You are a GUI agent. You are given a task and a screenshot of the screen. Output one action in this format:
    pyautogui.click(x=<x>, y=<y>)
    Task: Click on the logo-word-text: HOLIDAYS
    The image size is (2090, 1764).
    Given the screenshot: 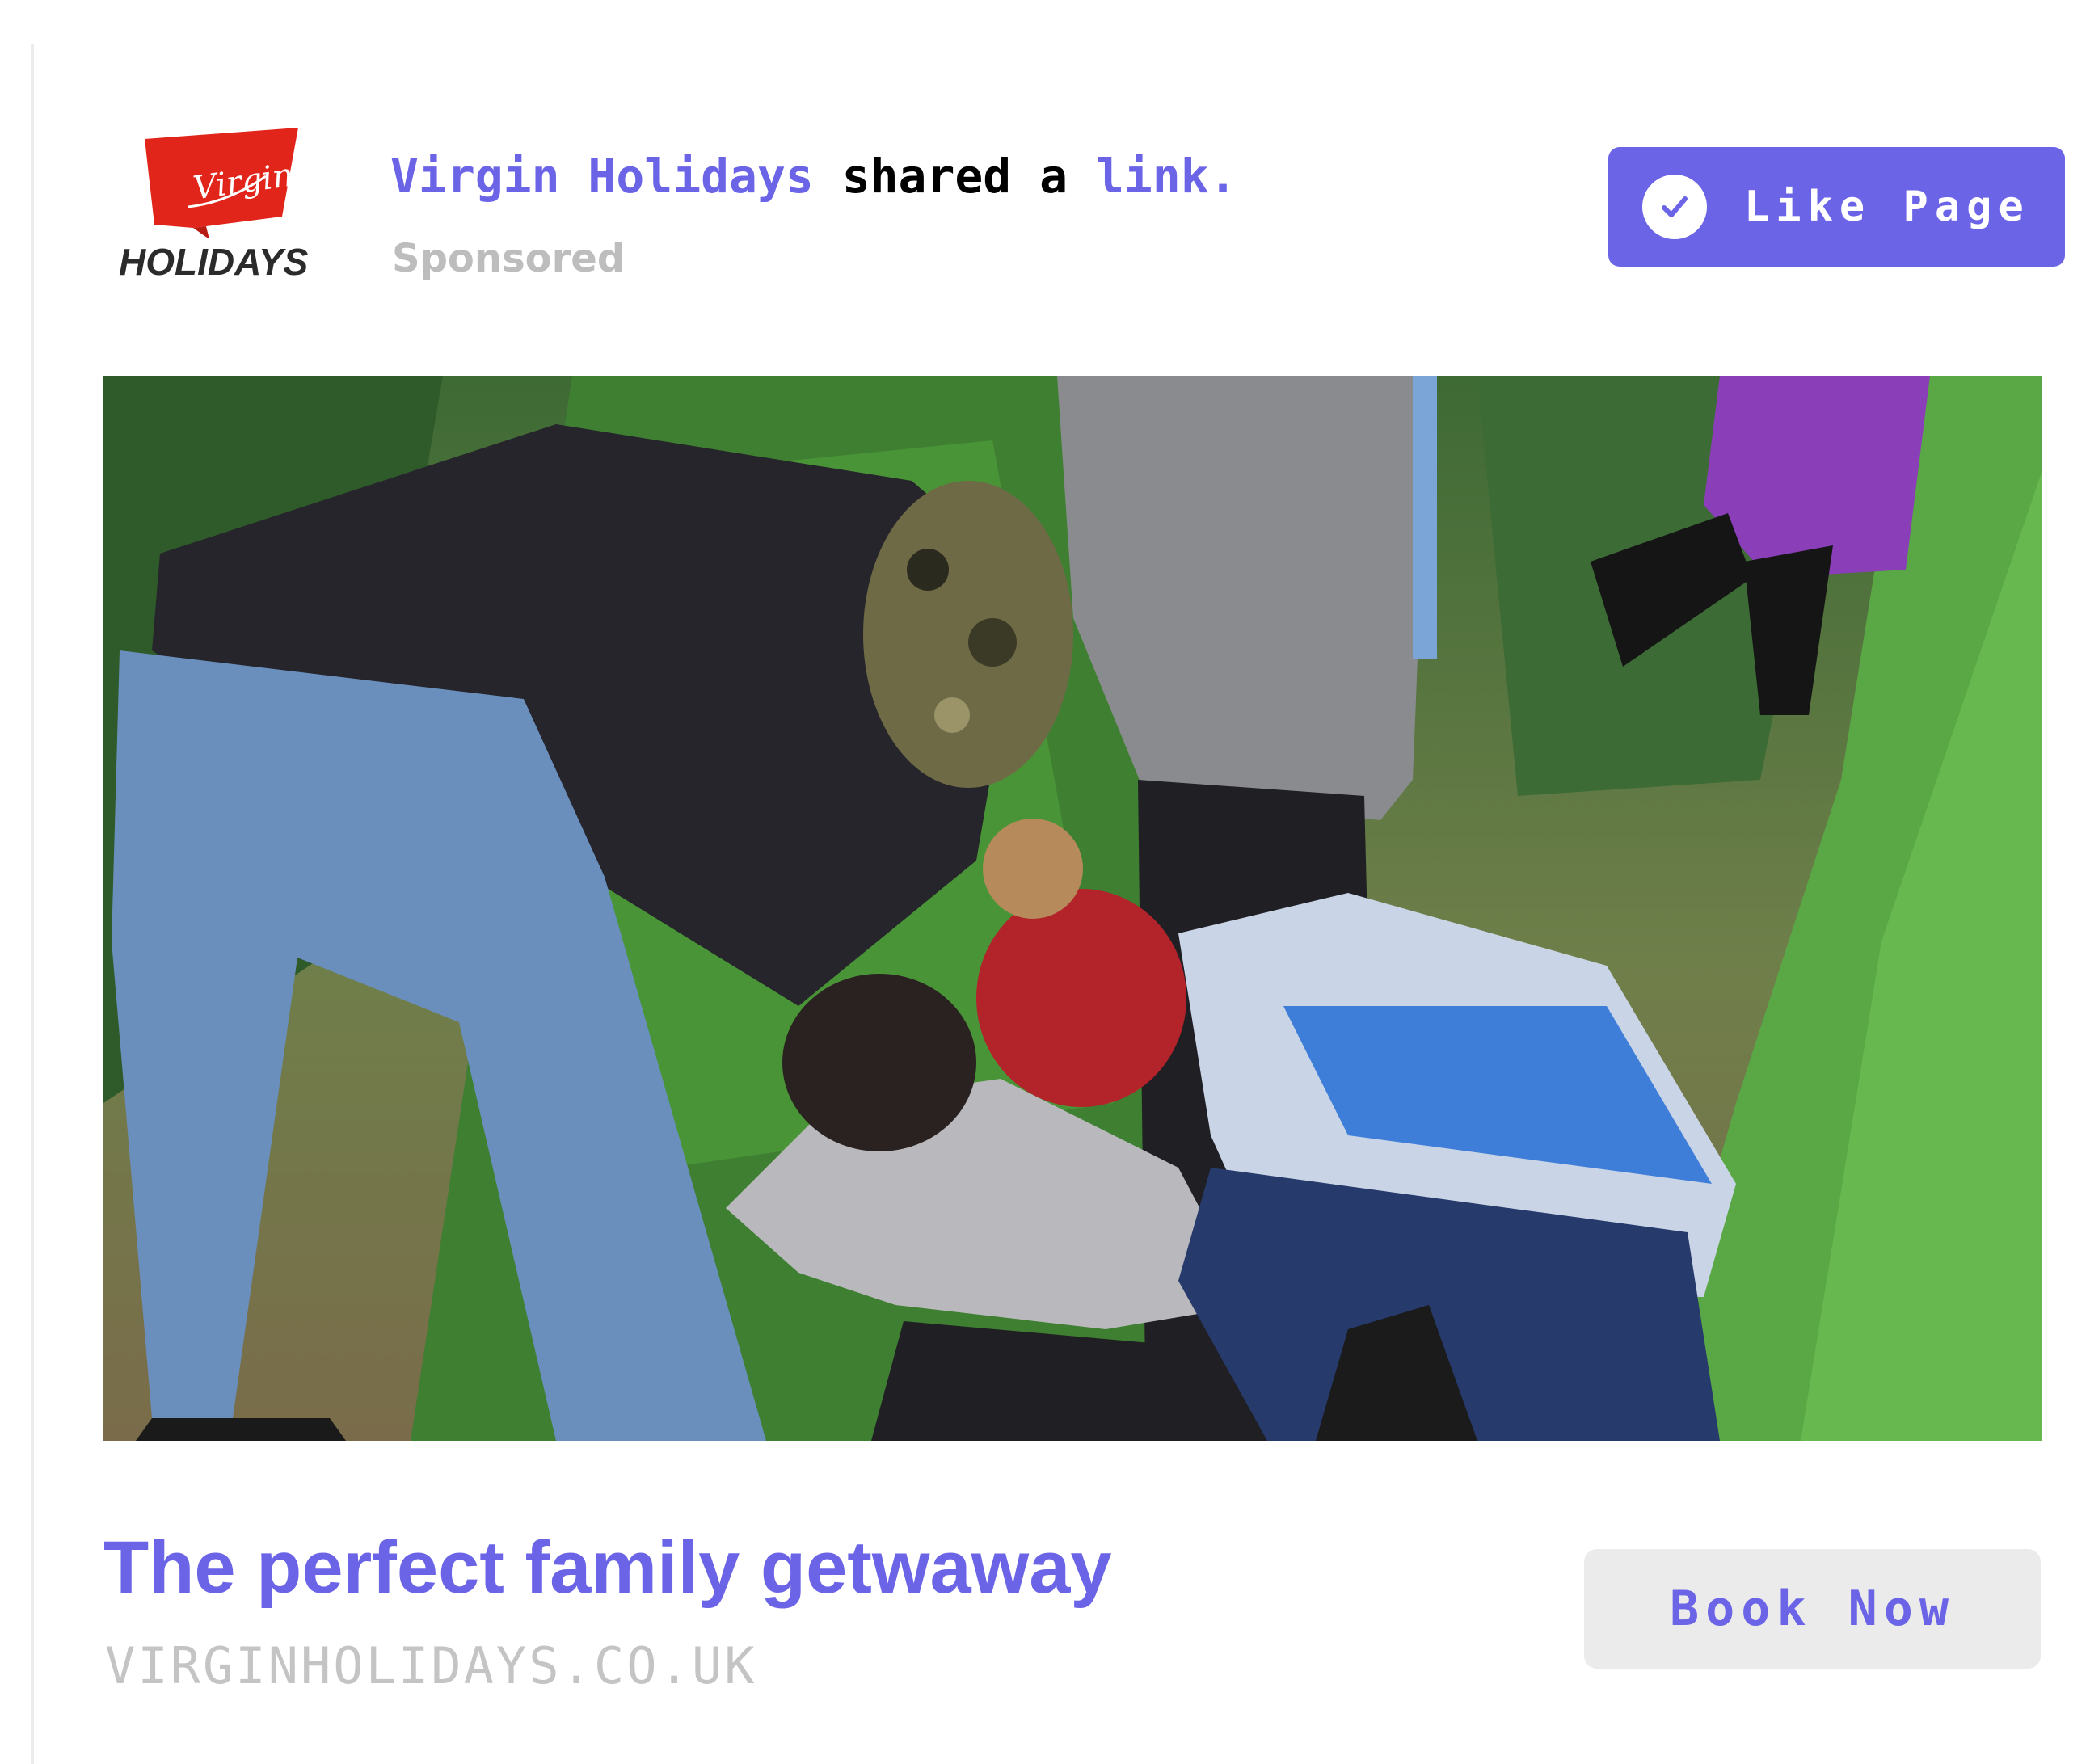 What is the action you would take?
    pyautogui.click(x=214, y=262)
    